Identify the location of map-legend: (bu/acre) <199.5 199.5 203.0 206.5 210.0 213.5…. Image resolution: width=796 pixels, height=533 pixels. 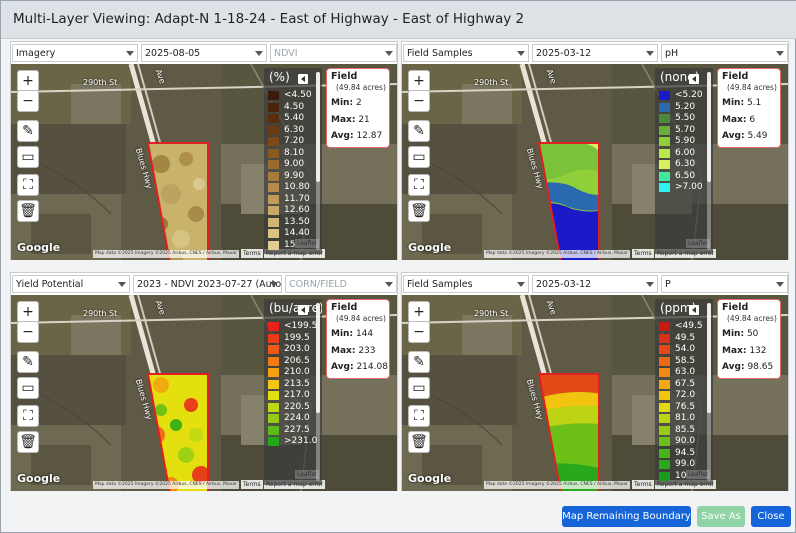
(293, 392).